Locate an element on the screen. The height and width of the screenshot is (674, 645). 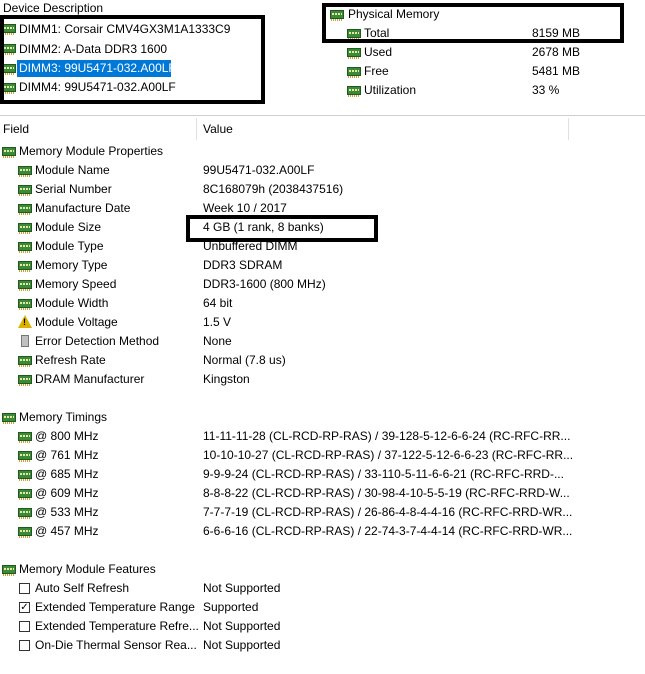
field-label: Module Size is located at coordinates (68, 227).